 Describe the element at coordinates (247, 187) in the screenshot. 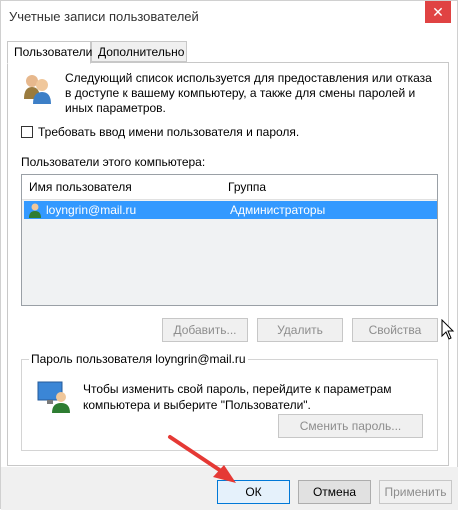

I see `column-header-group-label: Группа` at that location.